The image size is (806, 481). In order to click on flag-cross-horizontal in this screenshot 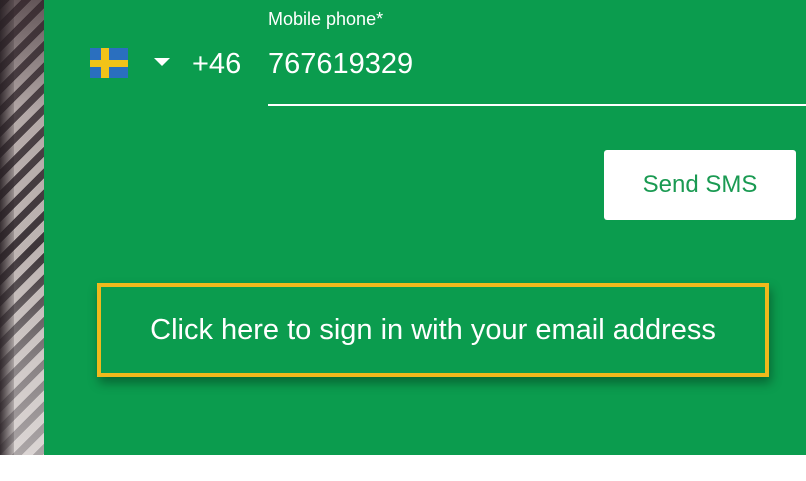, I will do `click(109, 63)`.